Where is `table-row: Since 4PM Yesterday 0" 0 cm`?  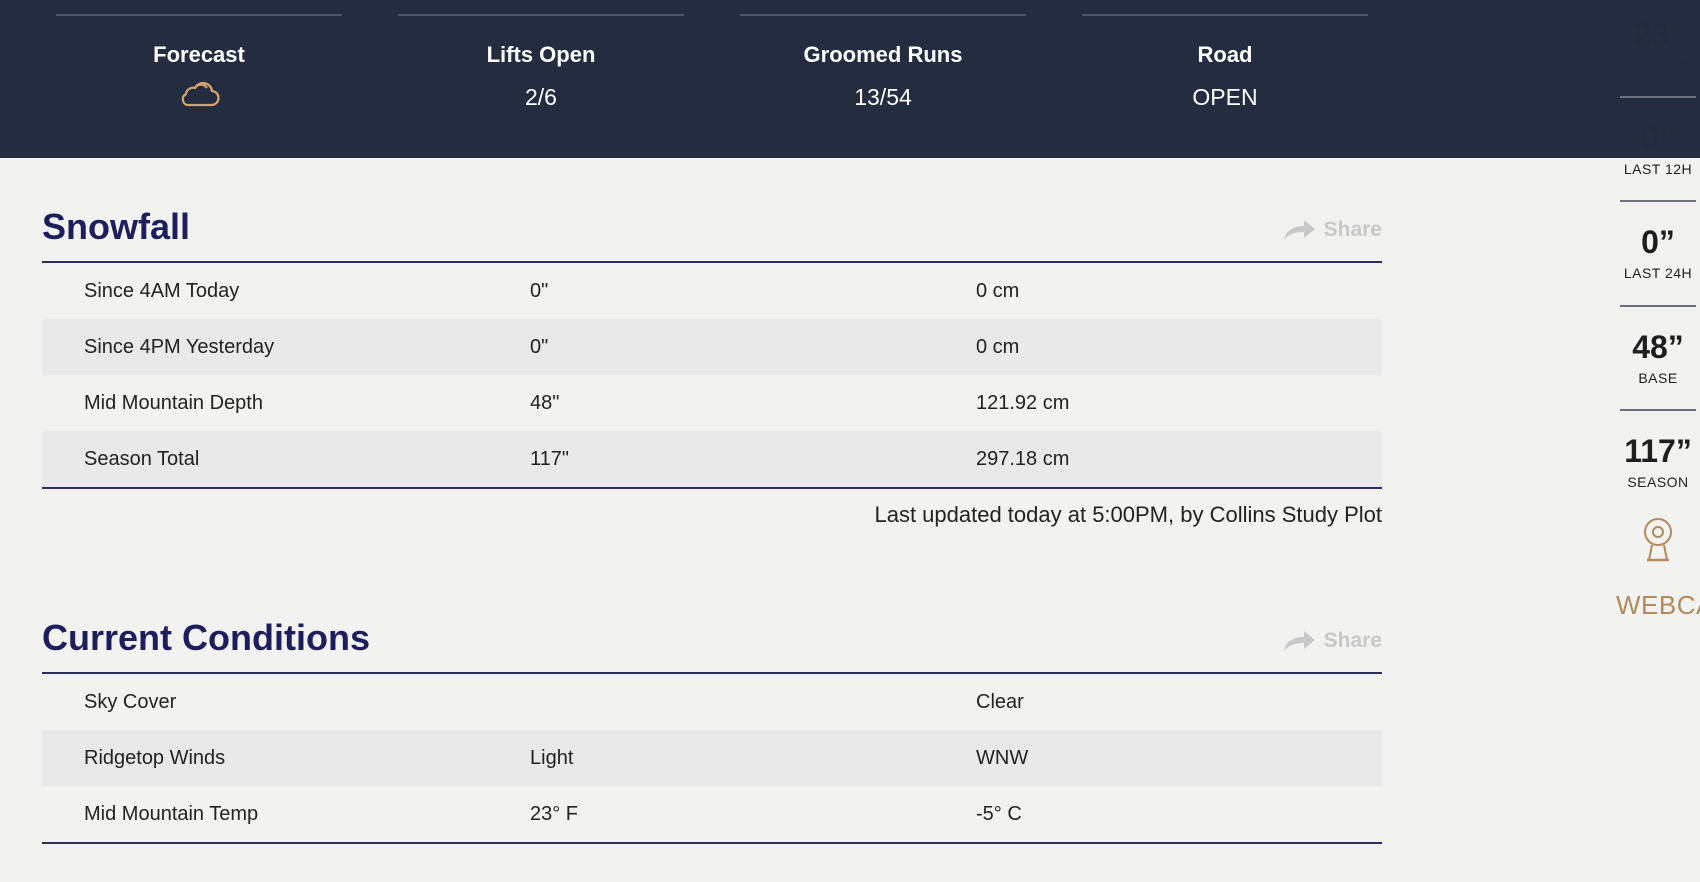
table-row: Since 4PM Yesterday 0" 0 cm is located at coordinates (712, 347).